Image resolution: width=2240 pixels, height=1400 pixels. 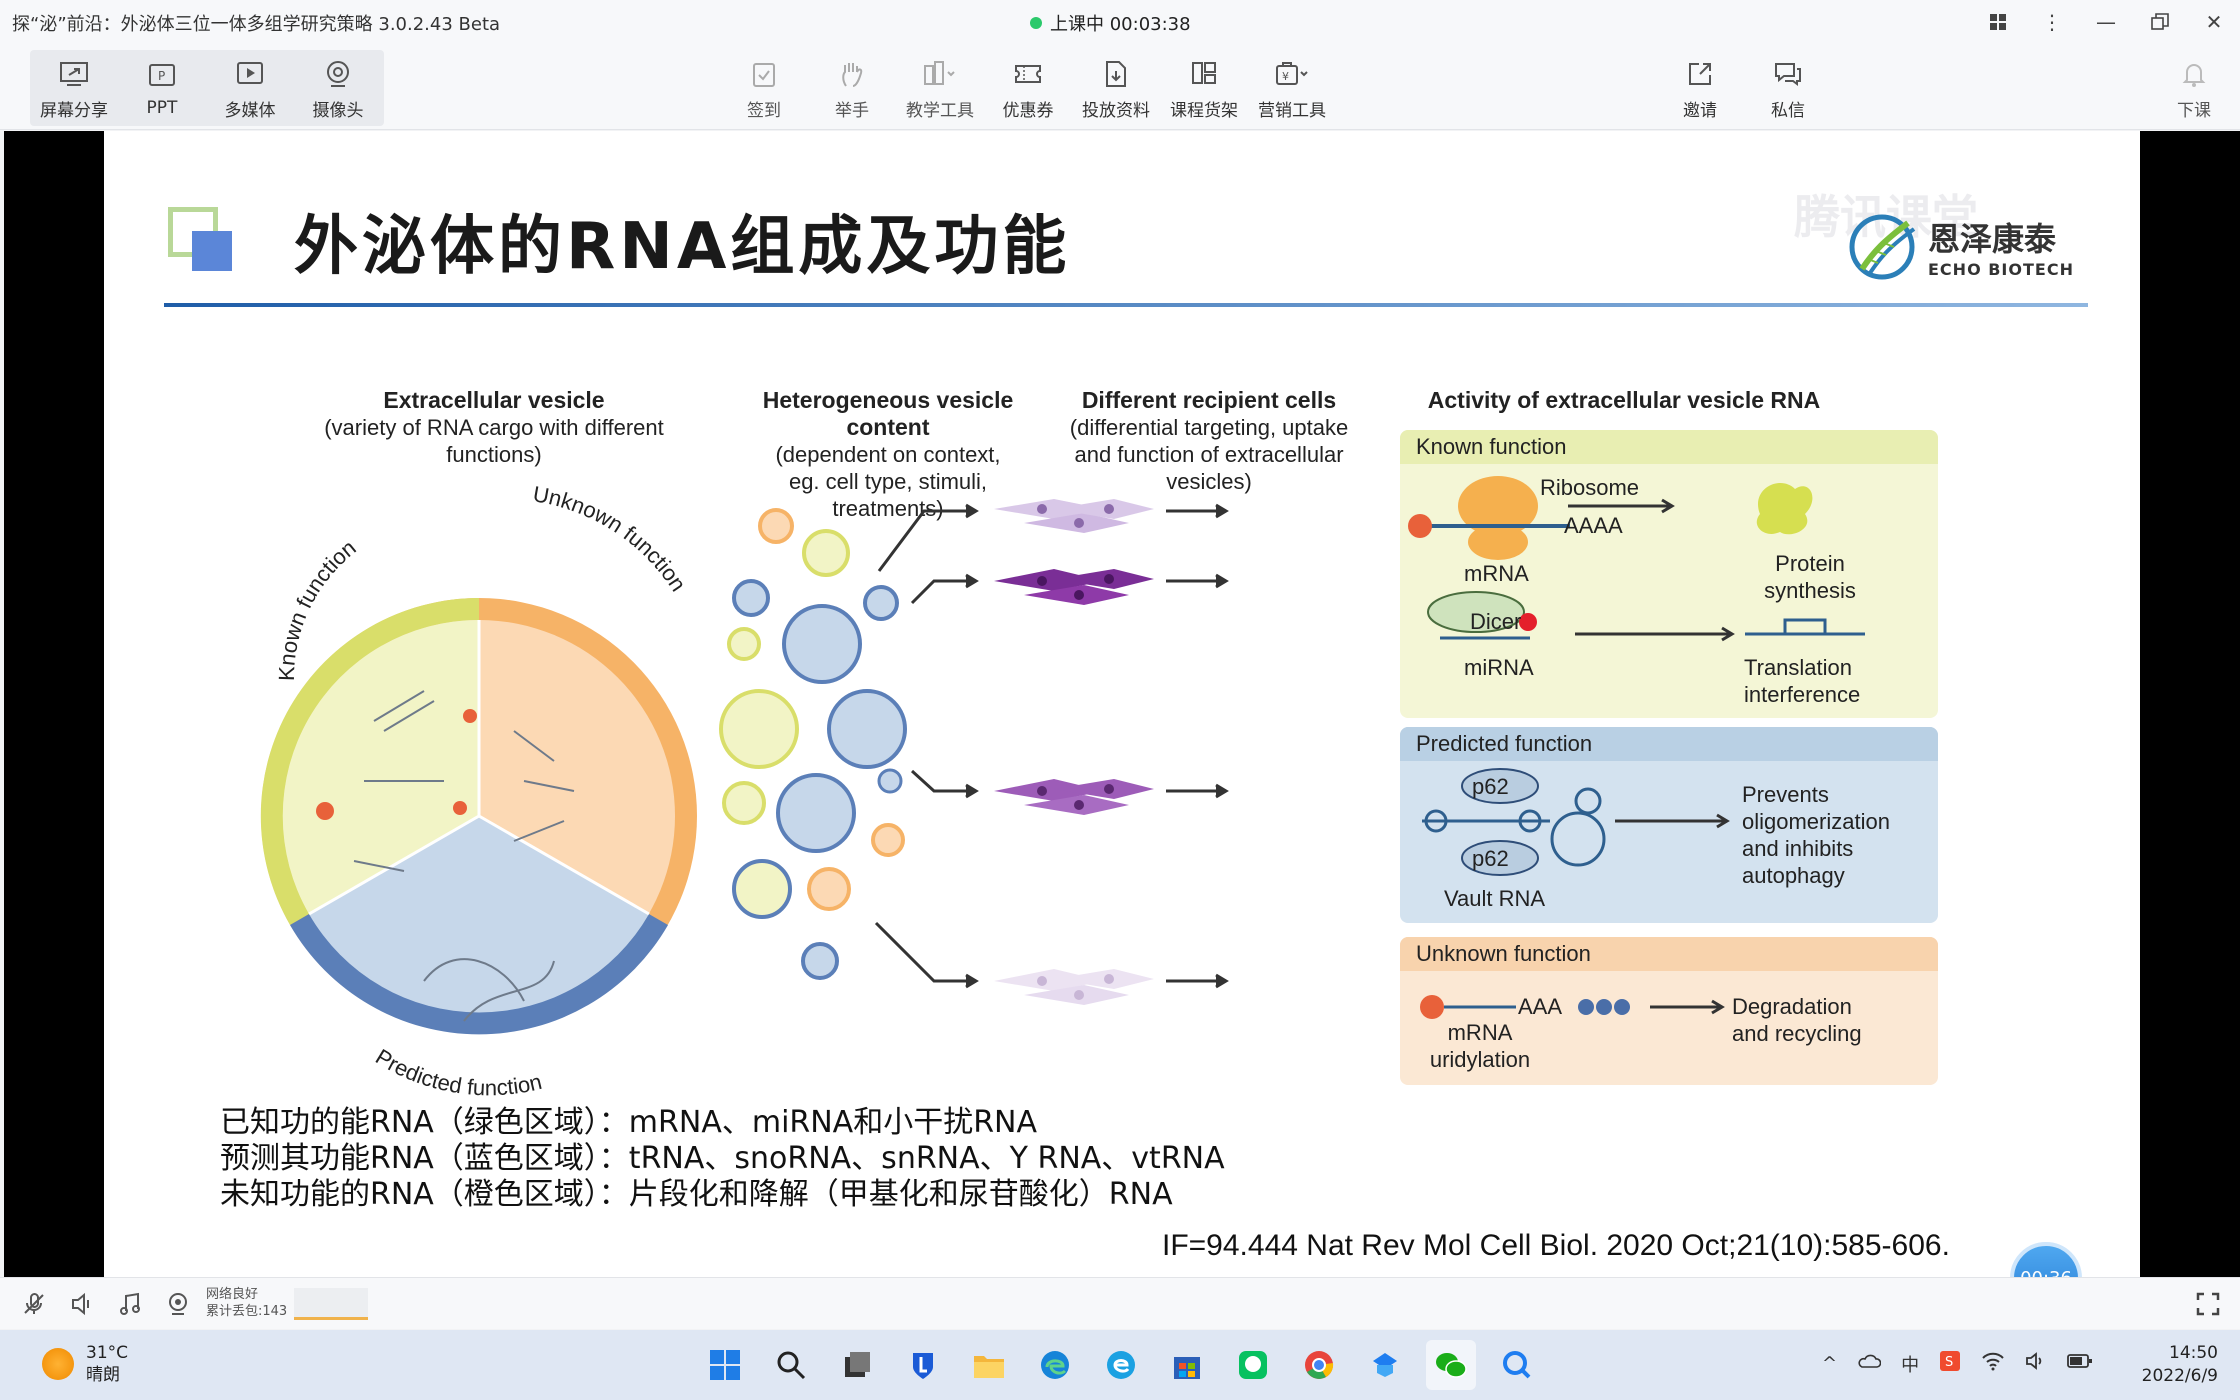 I want to click on ppt-button: P PPT, so click(x=162, y=88).